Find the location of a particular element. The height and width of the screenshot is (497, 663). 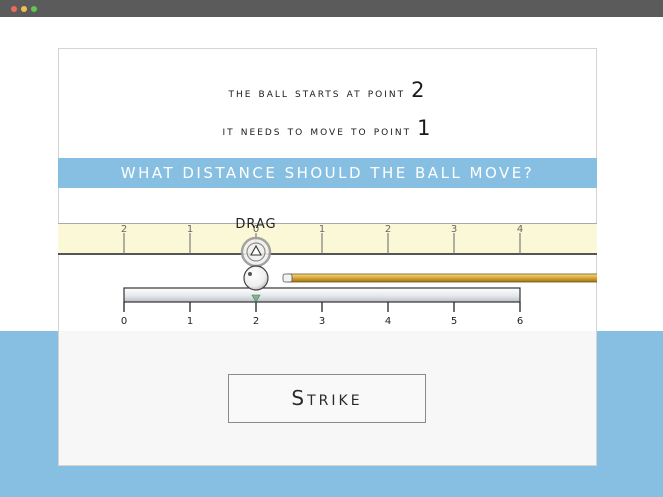

cue-ball-shadow-dot is located at coordinates (250, 274).